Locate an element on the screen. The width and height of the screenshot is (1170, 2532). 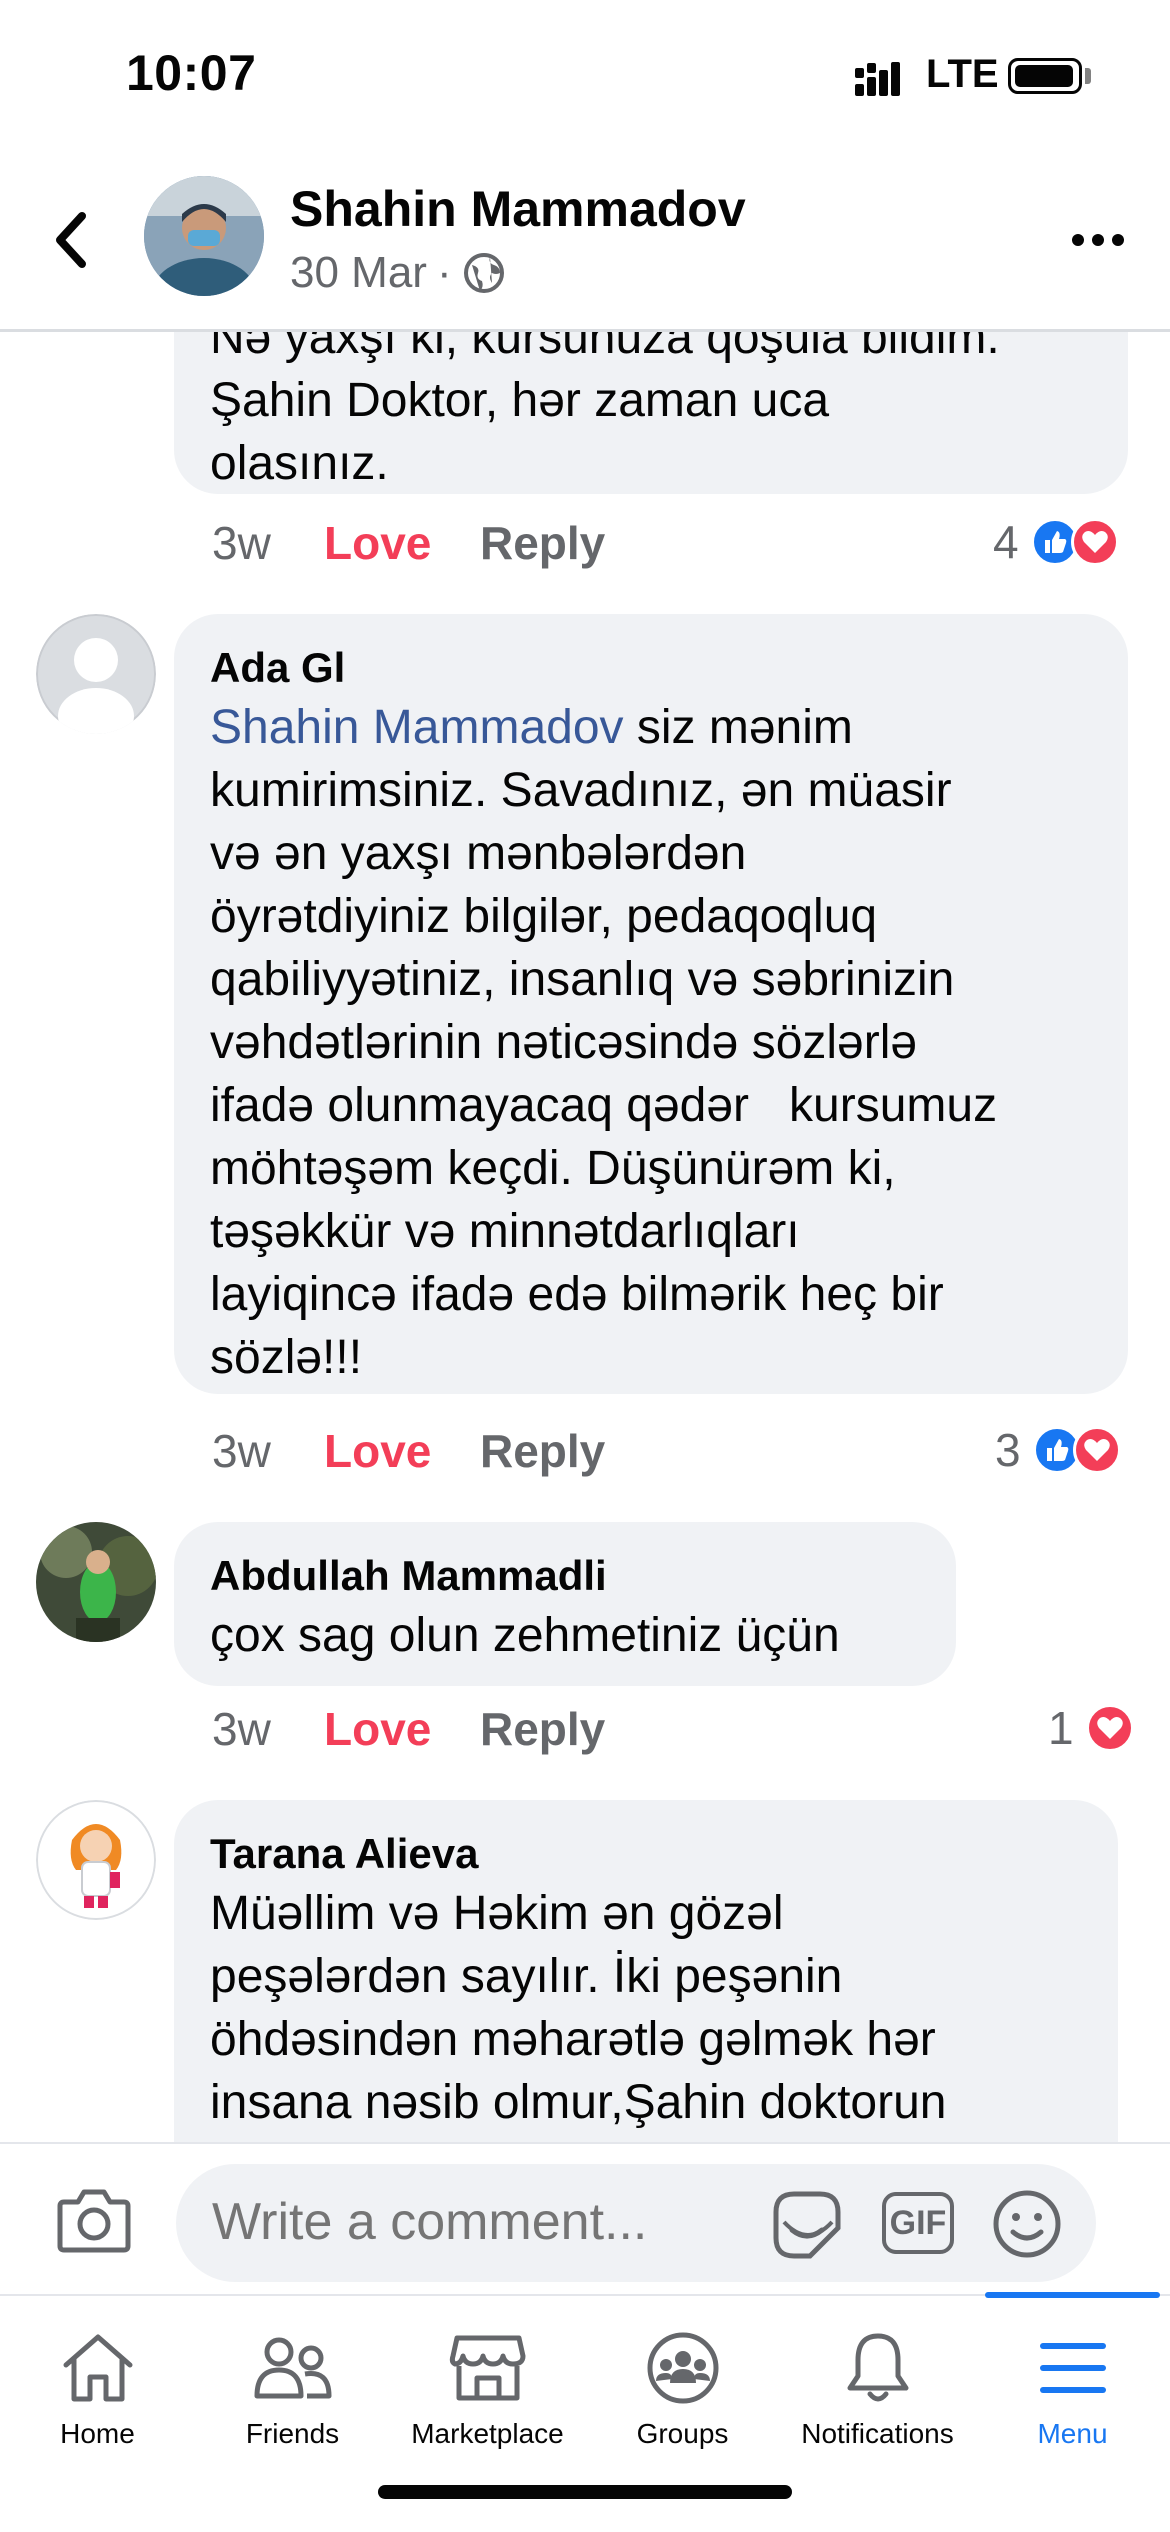
reaction-summary: 3 is located at coordinates (1058, 1450).